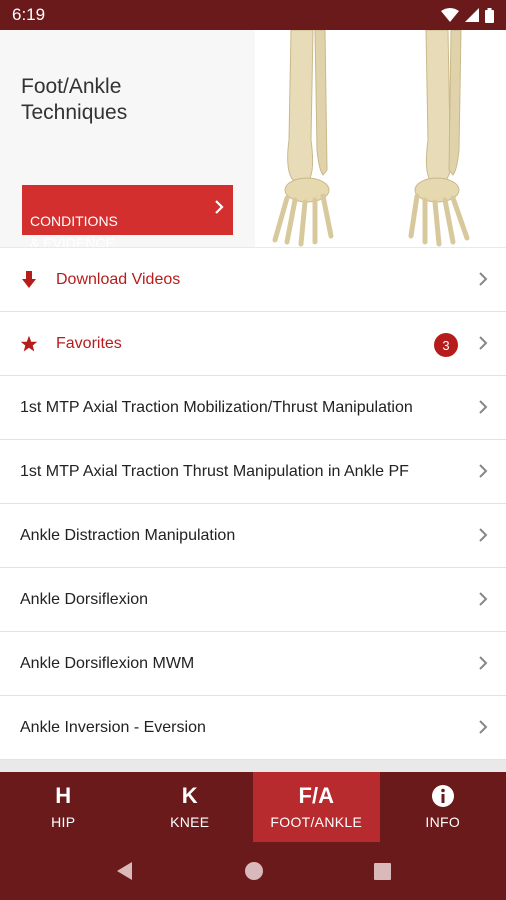 The height and width of the screenshot is (900, 506). I want to click on download-arrow-icon, so click(29, 280).